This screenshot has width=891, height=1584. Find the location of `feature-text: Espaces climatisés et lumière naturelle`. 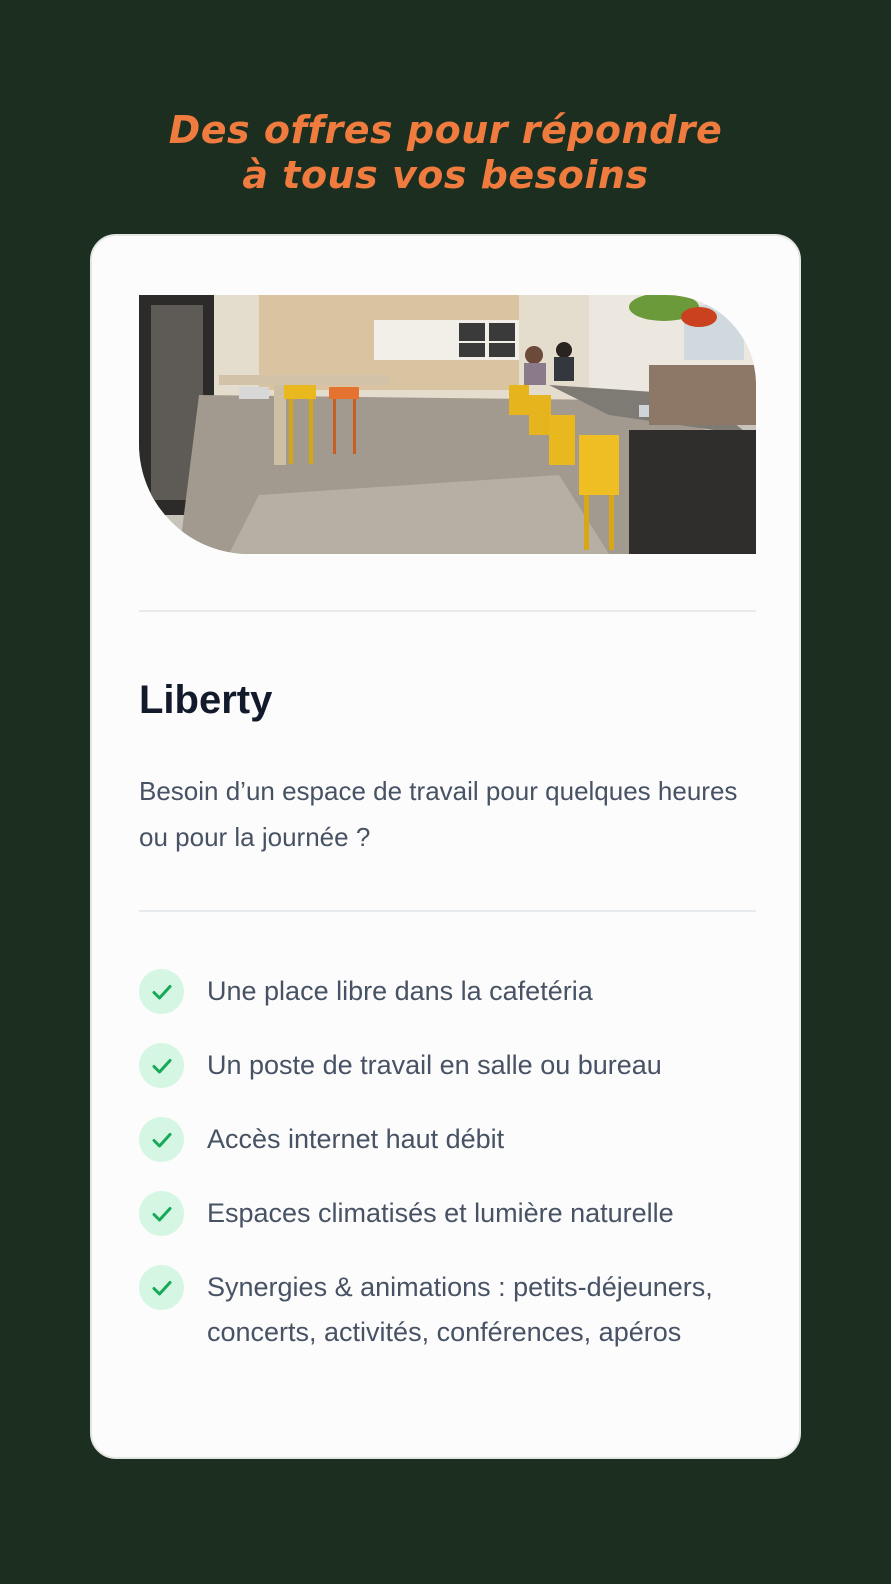

feature-text: Espaces climatisés et lumière naturelle is located at coordinates (440, 1213).